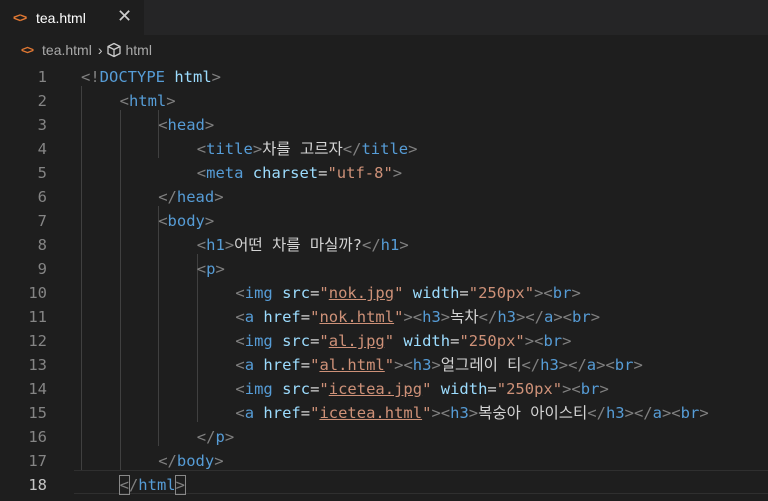 This screenshot has width=768, height=501. I want to click on code-text: <a href="nok.html"><h3>녹차</h3></a><br>, so click(417, 317).